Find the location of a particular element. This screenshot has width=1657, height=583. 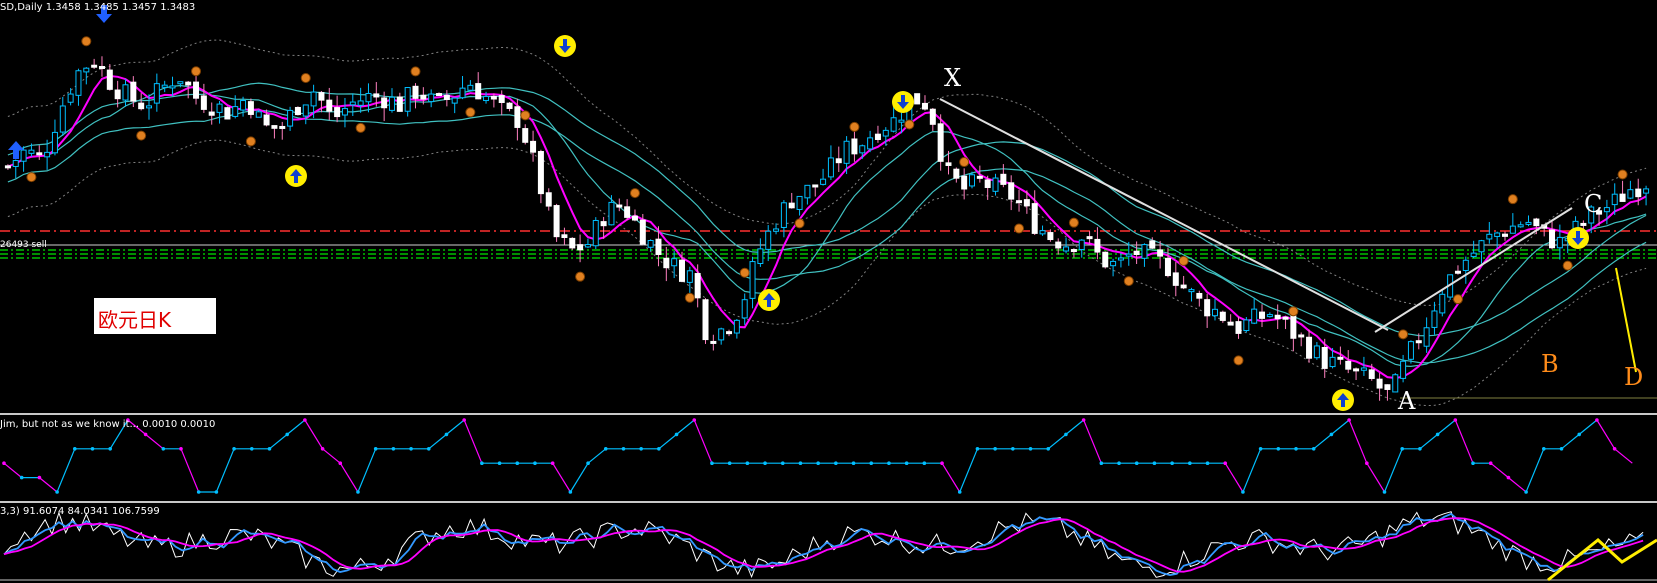

pattern-label-x: X is located at coordinates (953, 78).